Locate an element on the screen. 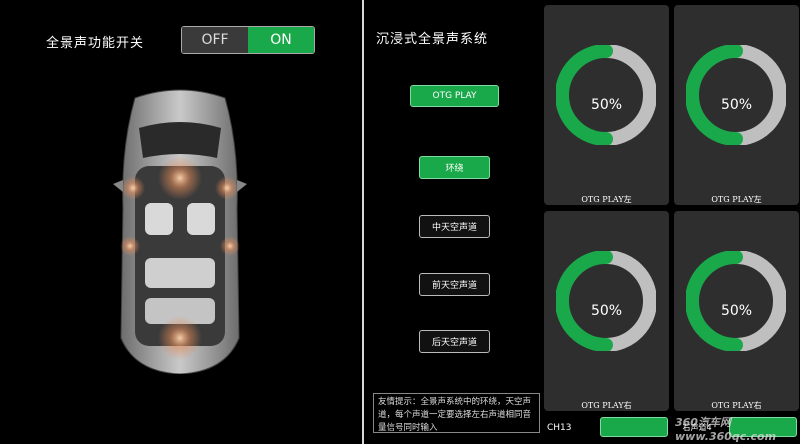 The height and width of the screenshot is (444, 800). surround-switch-title: 全景声功能开关 is located at coordinates (95, 43).